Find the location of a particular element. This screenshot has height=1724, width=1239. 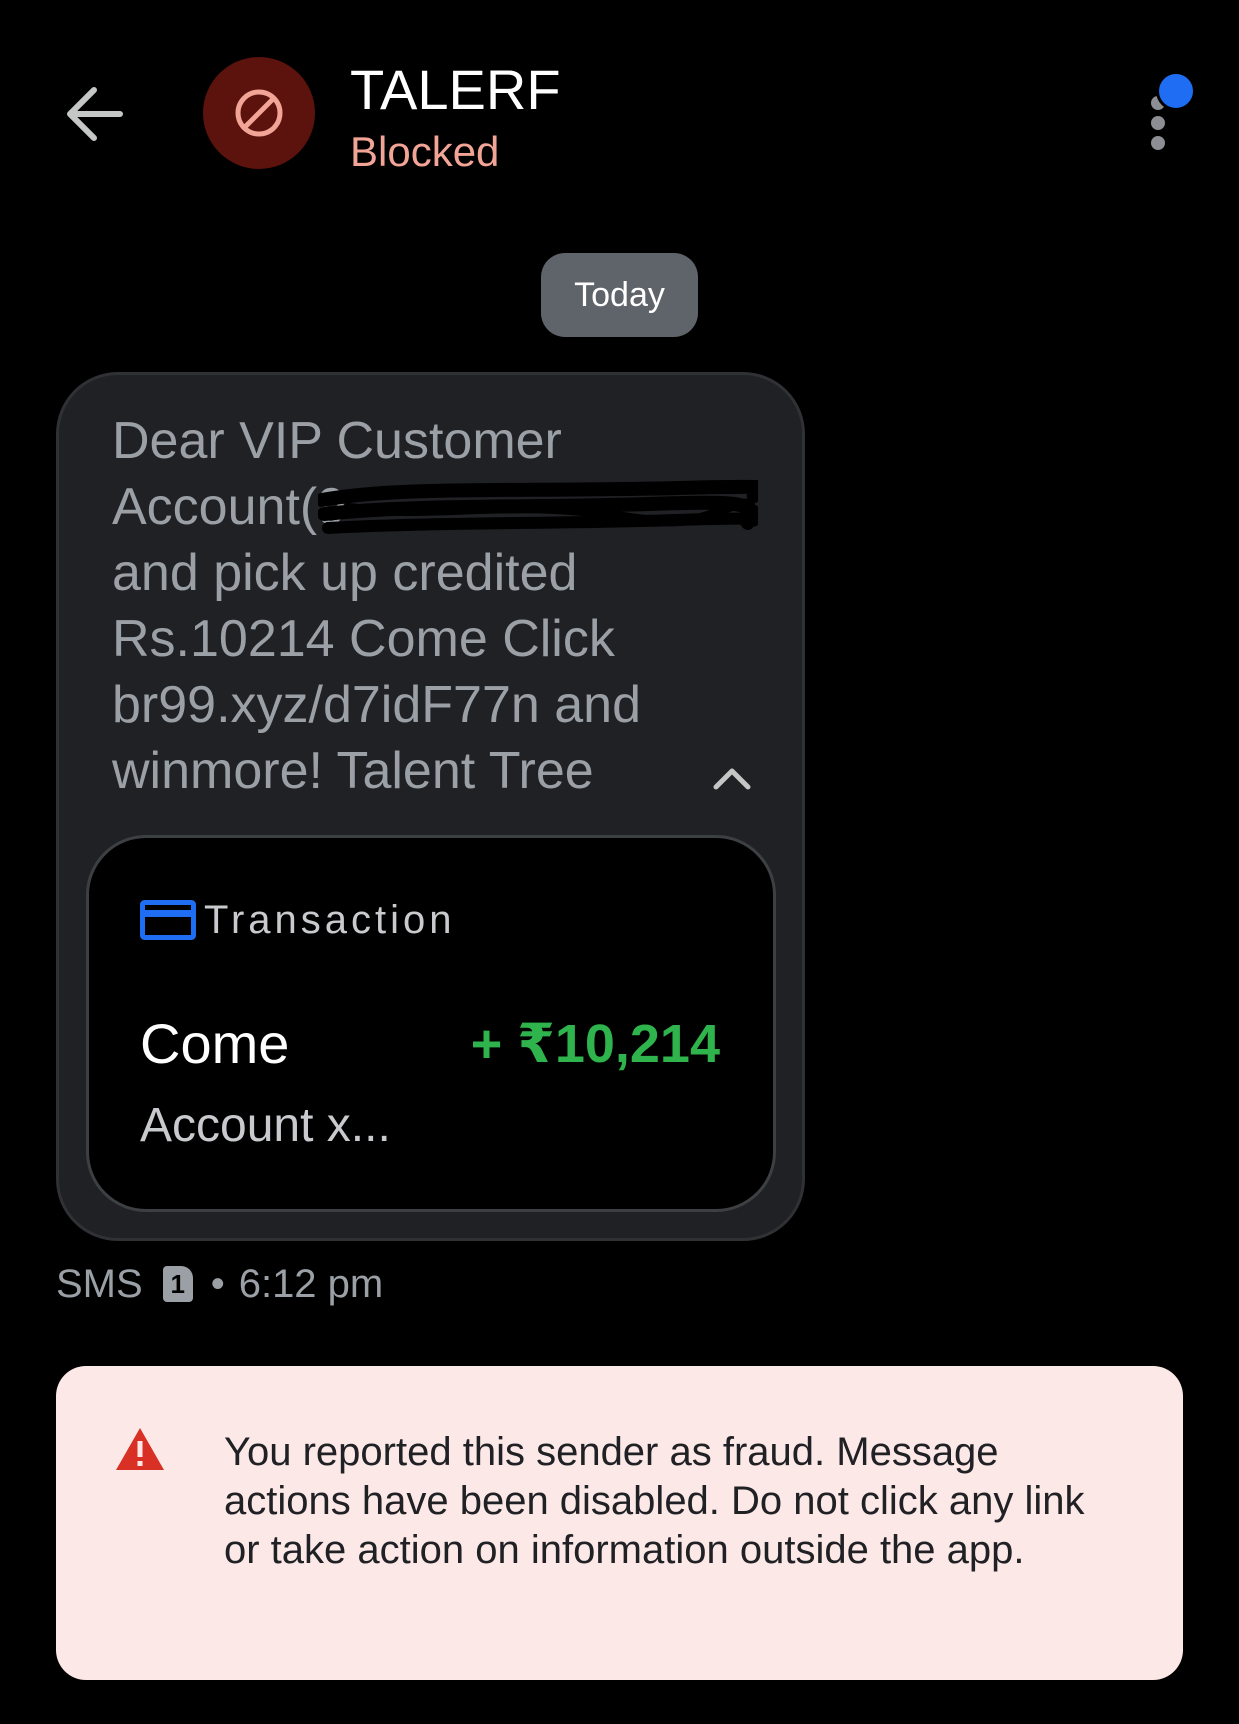

collapse-button is located at coordinates (732, 778).